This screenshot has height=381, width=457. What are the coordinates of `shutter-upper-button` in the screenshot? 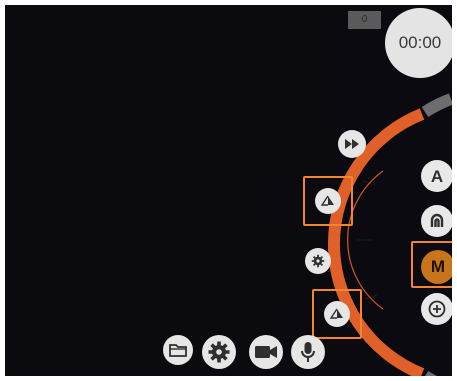 It's located at (328, 201).